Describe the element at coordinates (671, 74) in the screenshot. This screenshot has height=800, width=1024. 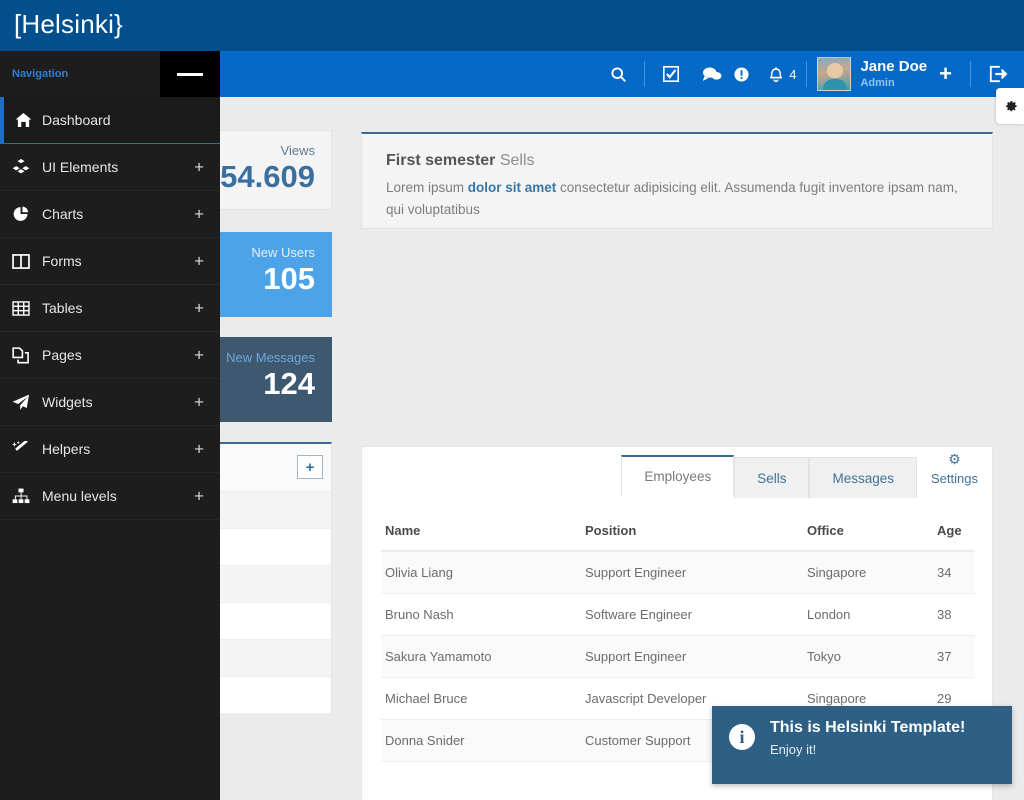
I see `tasks-icon` at that location.